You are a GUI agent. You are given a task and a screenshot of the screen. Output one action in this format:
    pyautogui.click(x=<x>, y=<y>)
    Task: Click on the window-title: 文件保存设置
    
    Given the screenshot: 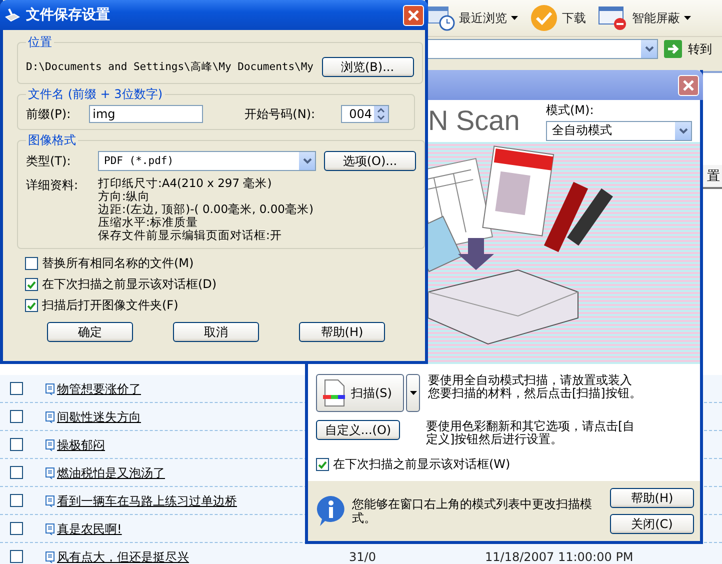 What is the action you would take?
    pyautogui.click(x=68, y=15)
    